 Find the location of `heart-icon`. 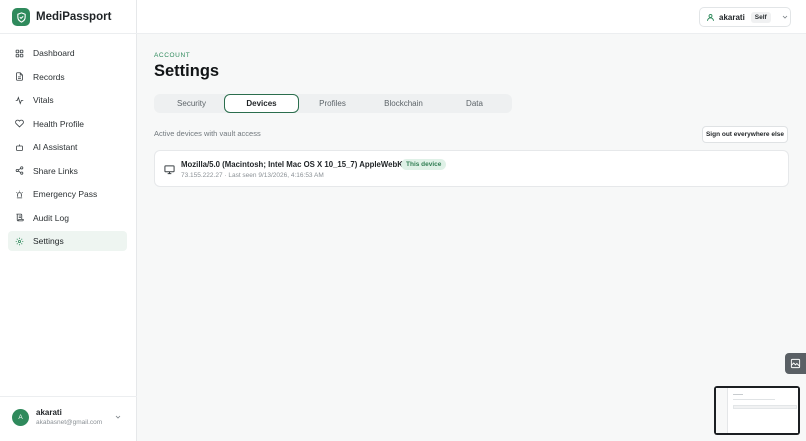

heart-icon is located at coordinates (19, 123).